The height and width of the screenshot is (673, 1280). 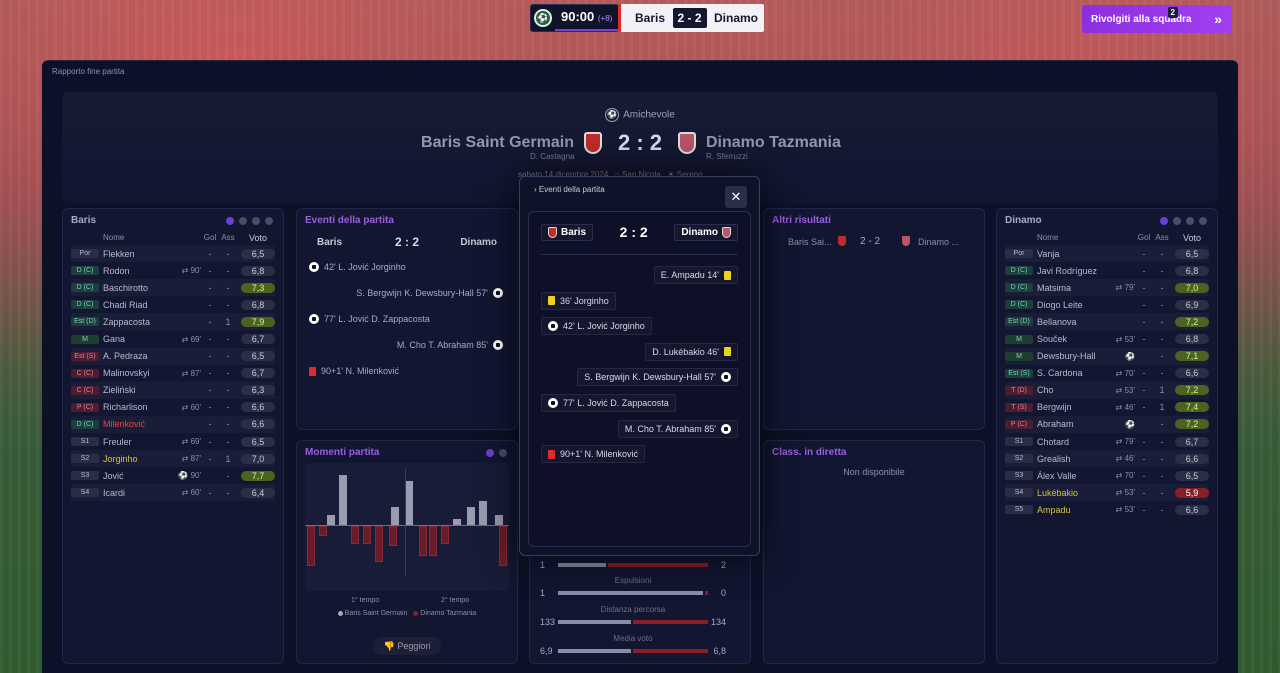 I want to click on player-row: Est (S) A. Pedraza - -6,5, so click(x=173, y=356).